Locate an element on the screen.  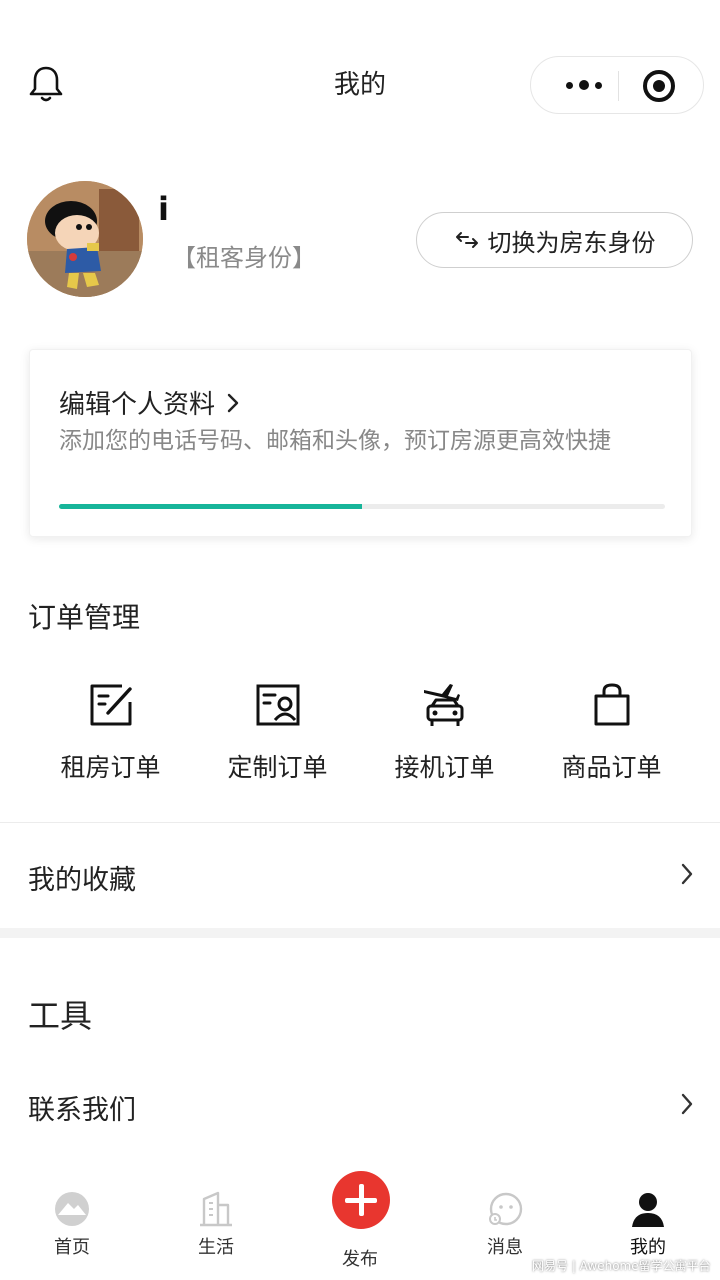
publish-button is located at coordinates (361, 1200).